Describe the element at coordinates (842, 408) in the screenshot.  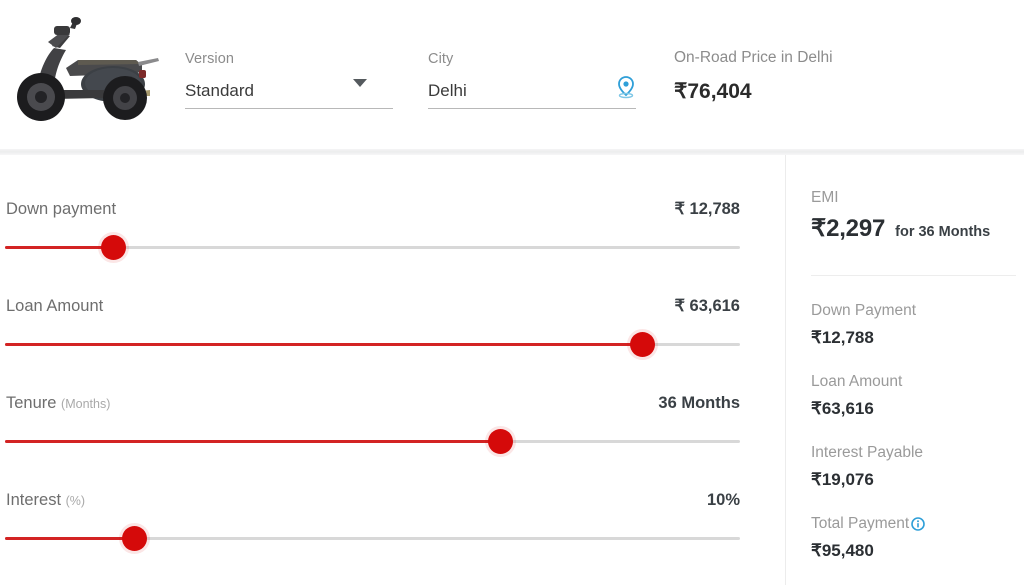
I see `summary-value: ₹63,616` at that location.